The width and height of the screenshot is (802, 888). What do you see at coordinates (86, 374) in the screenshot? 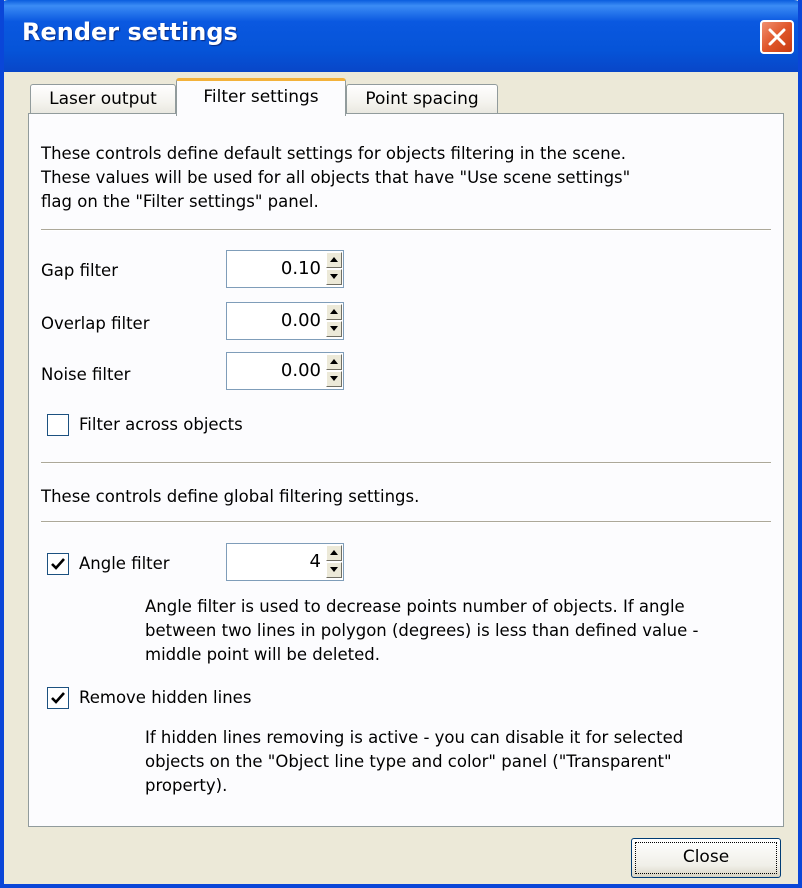
I see `noise-filter-label: Noise filter` at bounding box center [86, 374].